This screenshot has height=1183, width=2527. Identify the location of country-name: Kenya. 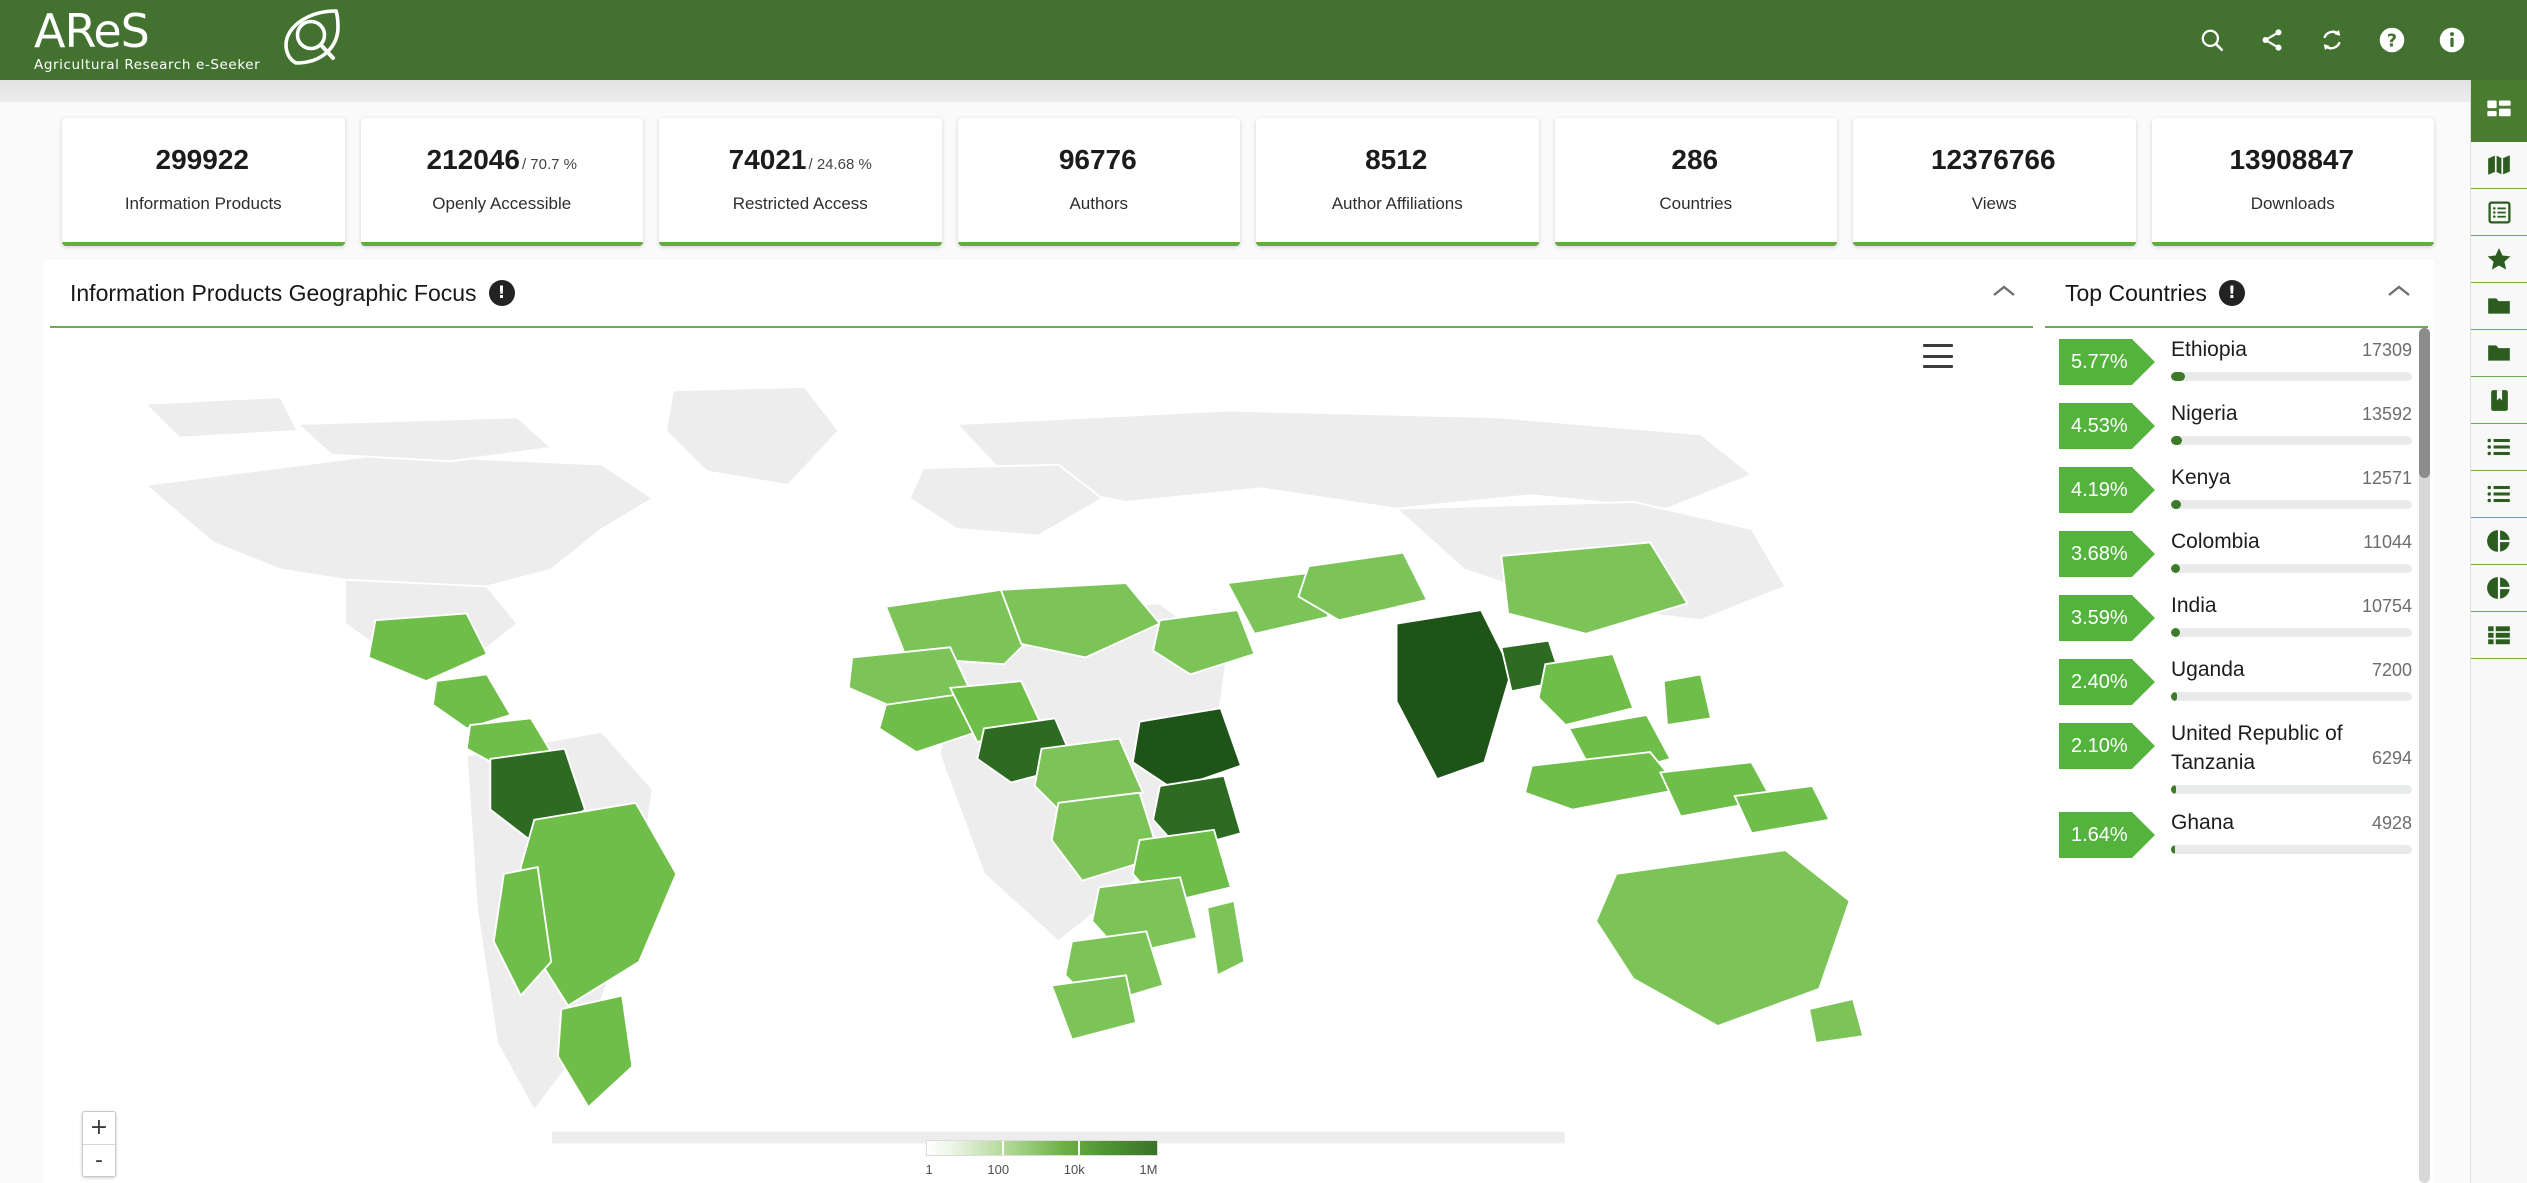
(2201, 477).